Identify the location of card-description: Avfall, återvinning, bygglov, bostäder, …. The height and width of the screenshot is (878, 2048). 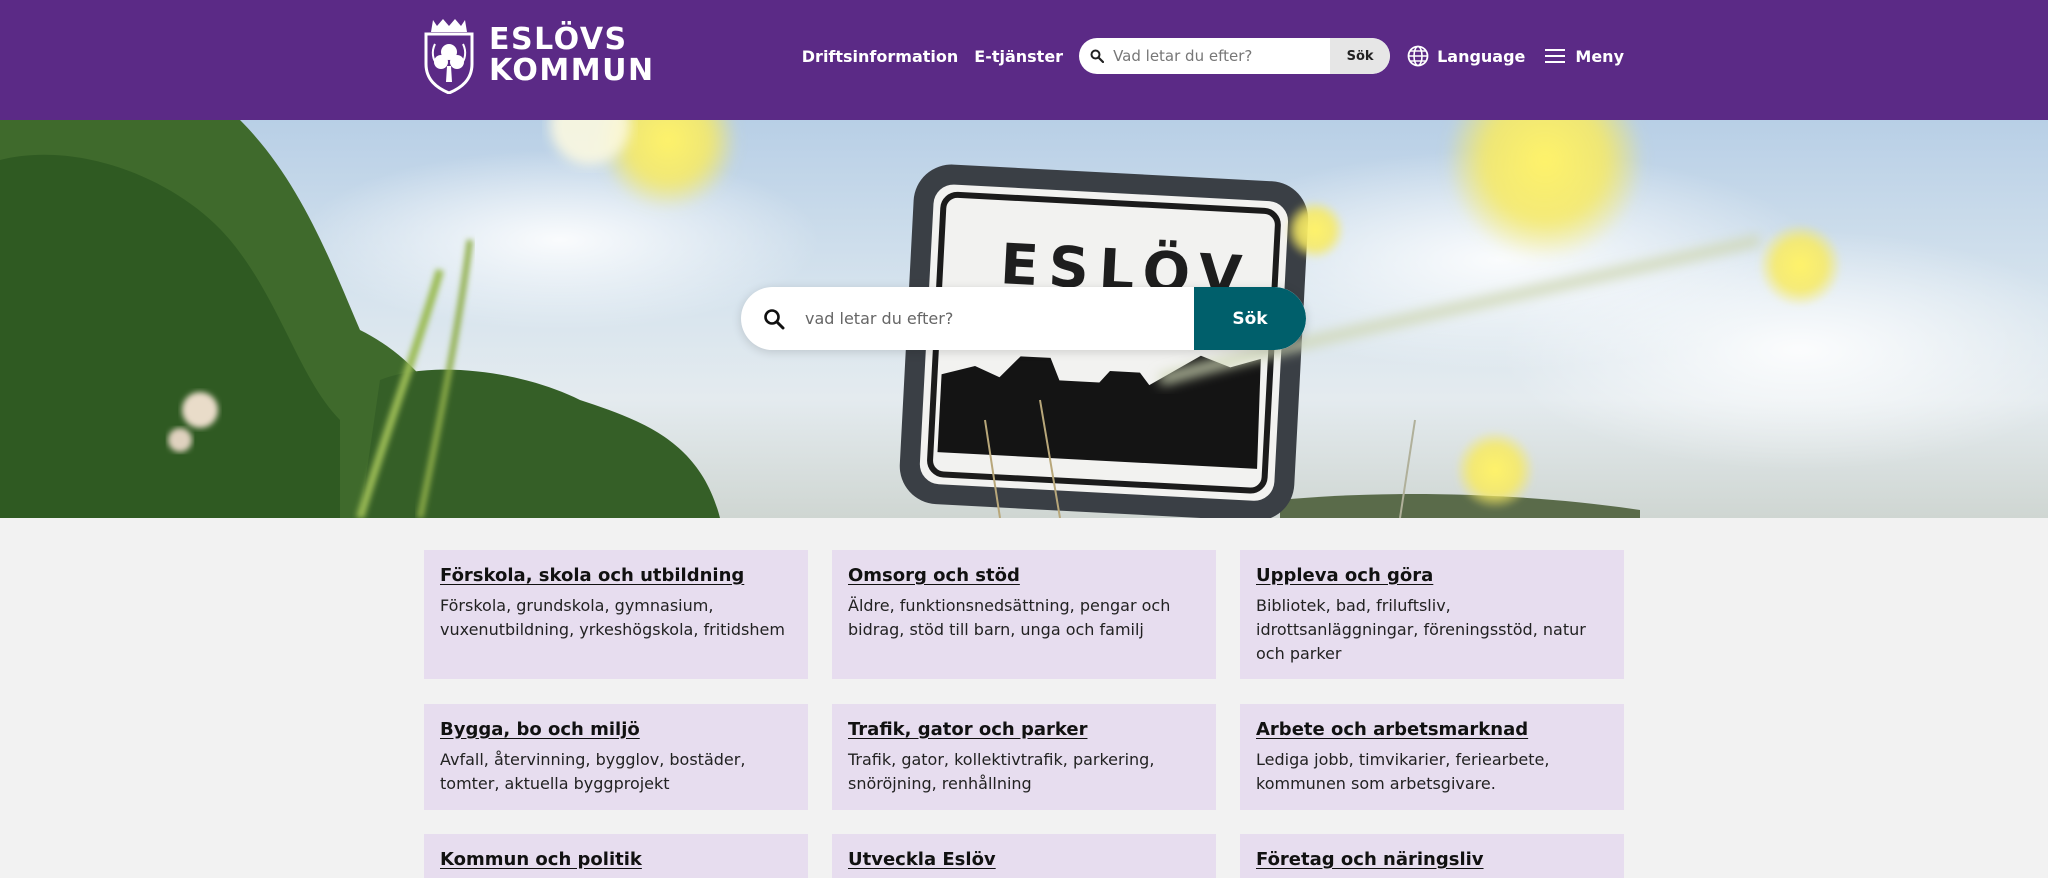
(593, 771).